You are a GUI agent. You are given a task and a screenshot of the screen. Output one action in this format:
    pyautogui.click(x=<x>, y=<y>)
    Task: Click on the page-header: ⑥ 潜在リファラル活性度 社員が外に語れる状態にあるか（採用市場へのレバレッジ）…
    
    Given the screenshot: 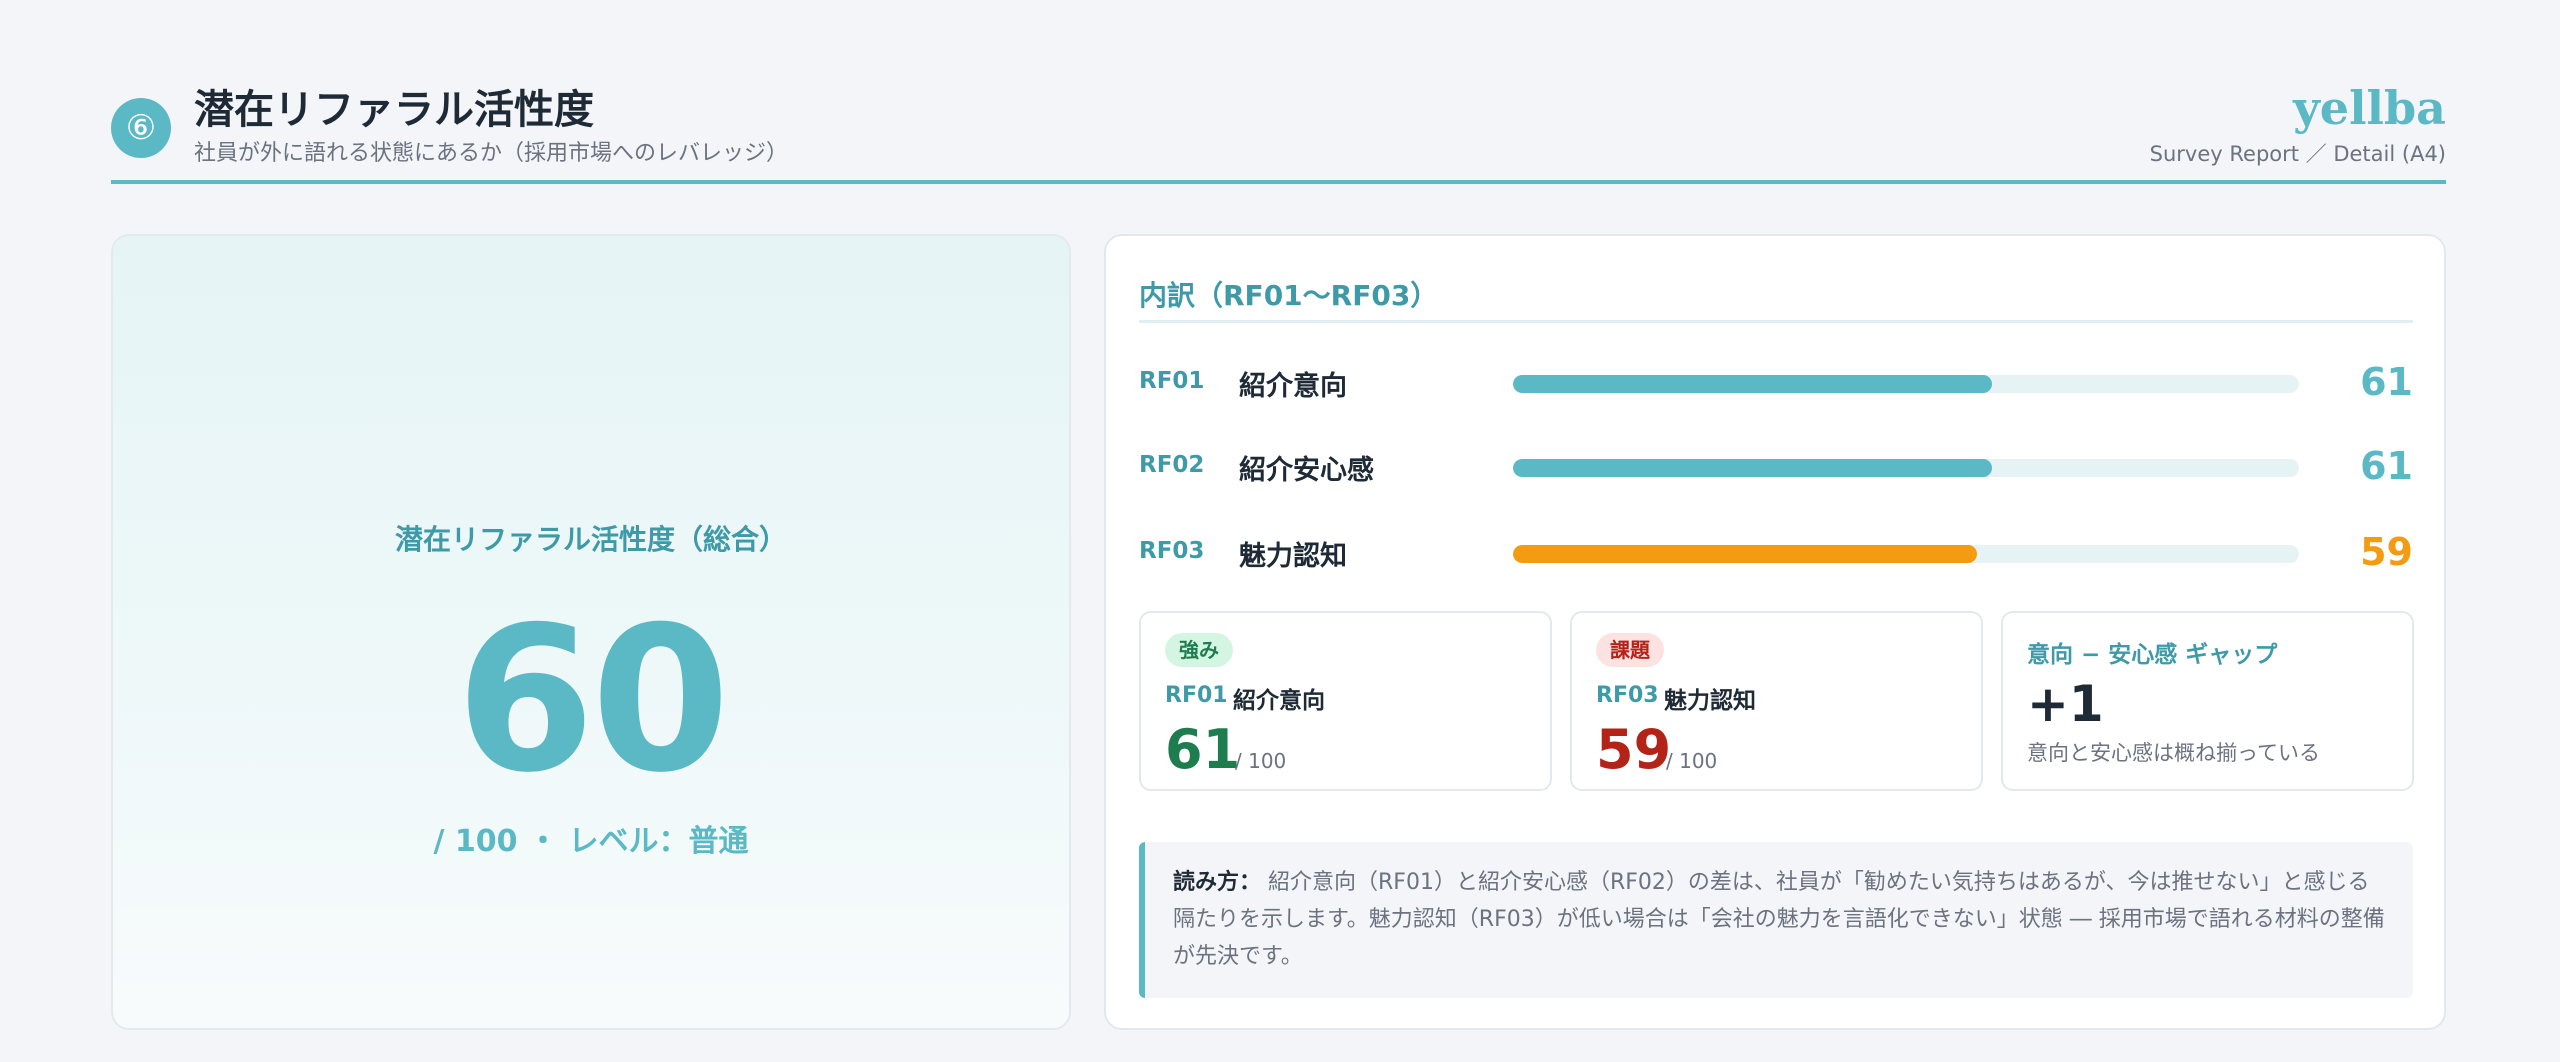 What is the action you would take?
    pyautogui.click(x=1278, y=132)
    